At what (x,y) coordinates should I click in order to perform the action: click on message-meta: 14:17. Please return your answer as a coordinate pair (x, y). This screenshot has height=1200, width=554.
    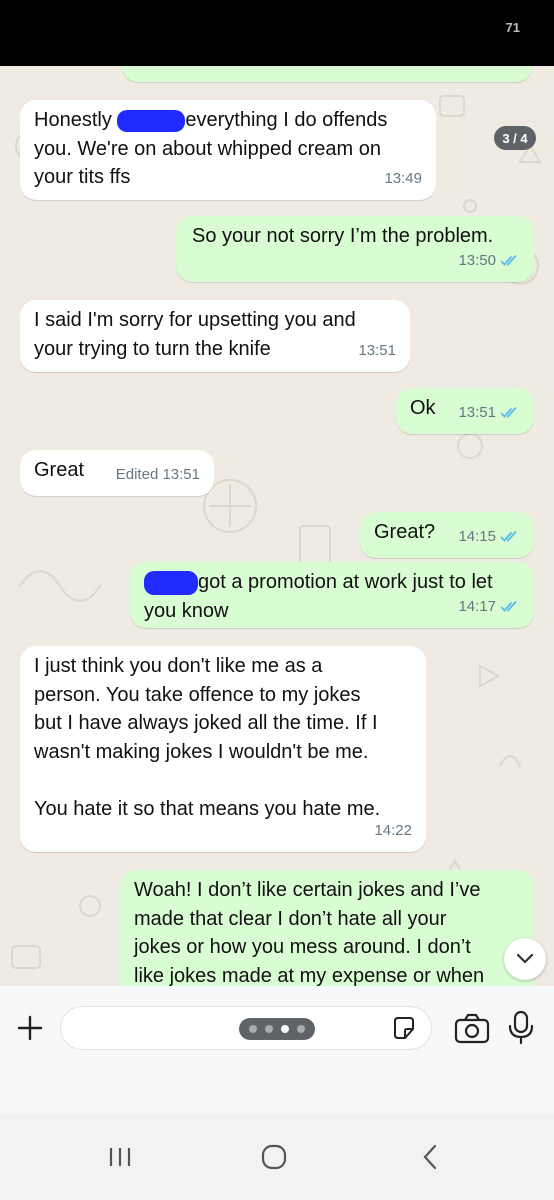
    Looking at the image, I should click on (489, 607).